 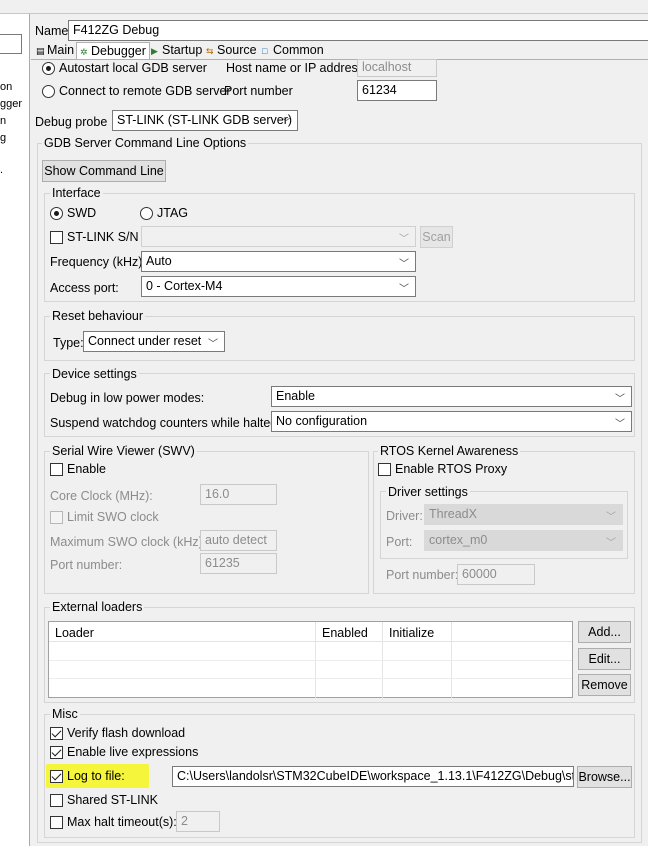 What do you see at coordinates (56, 517) in the screenshot?
I see `limit-swo-checkbox` at bounding box center [56, 517].